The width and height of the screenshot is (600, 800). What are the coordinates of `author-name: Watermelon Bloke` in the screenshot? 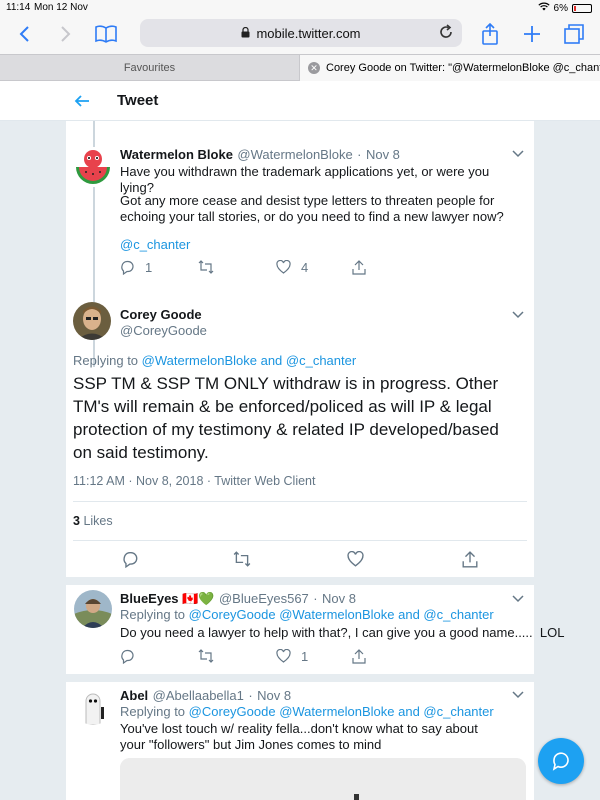 It's located at (176, 154).